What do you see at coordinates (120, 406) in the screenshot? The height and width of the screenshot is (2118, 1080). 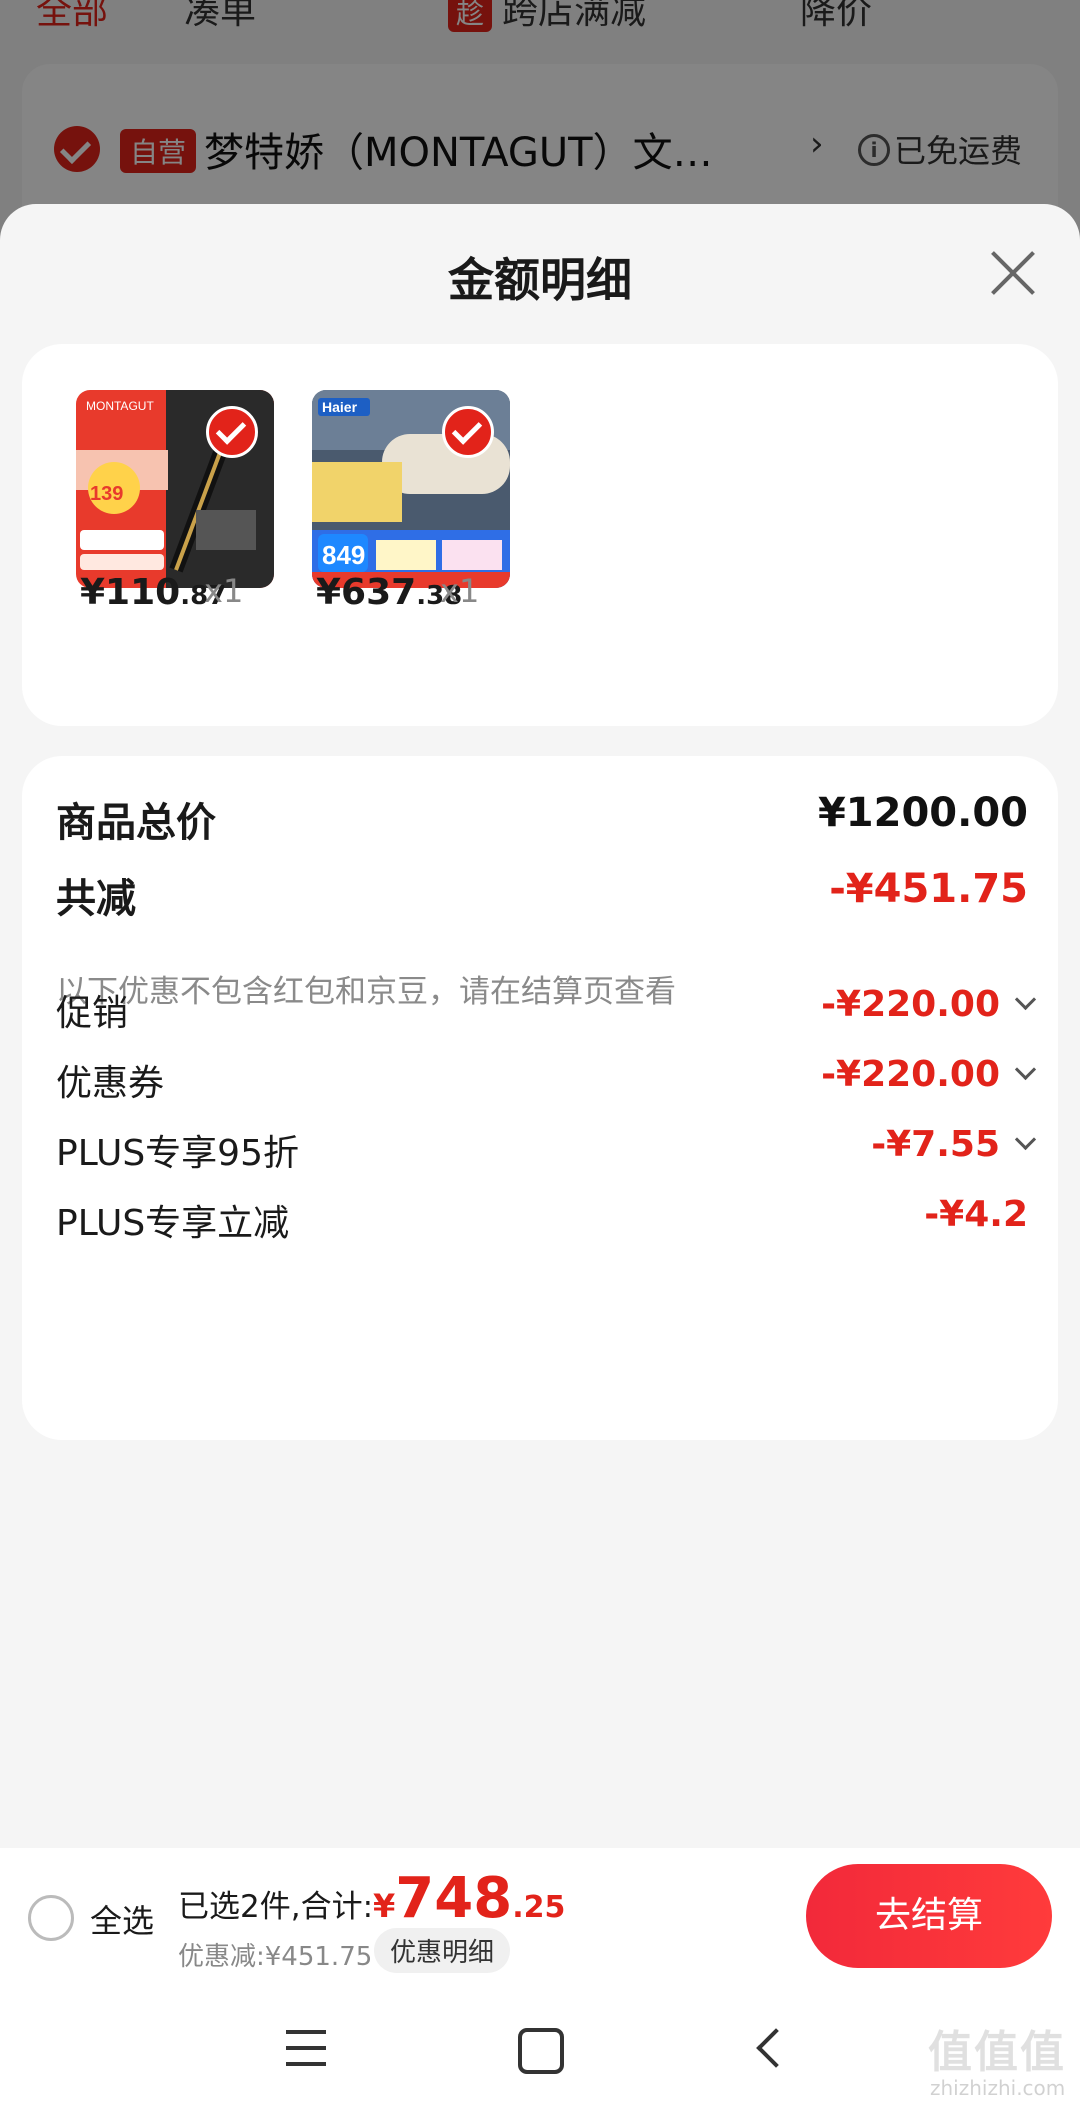 I see `svg-text: MONTAGUT` at bounding box center [120, 406].